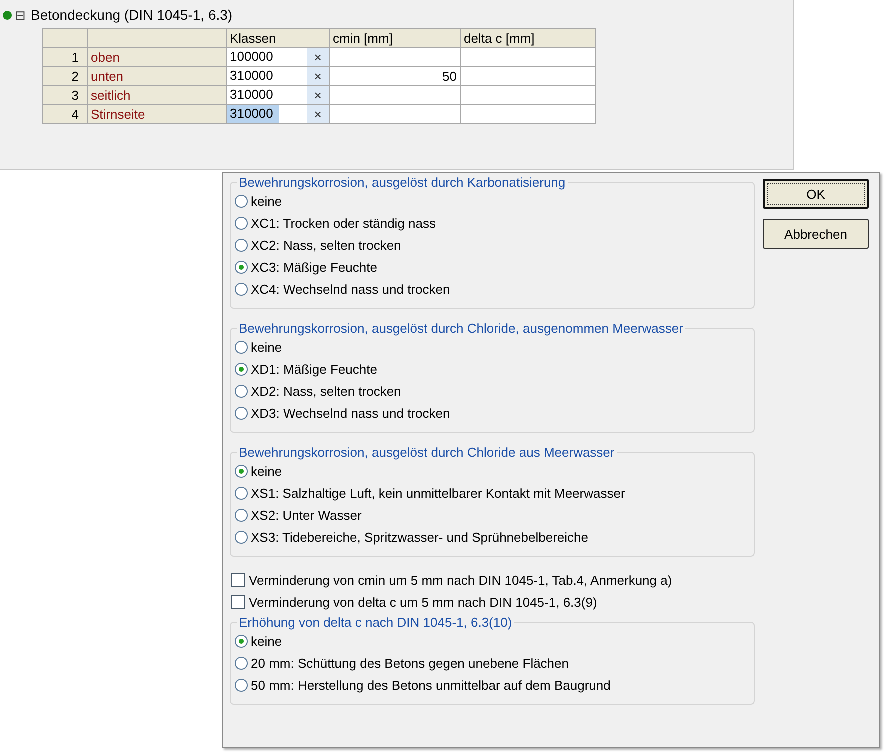 Image resolution: width=886 pixels, height=753 pixels. What do you see at coordinates (461, 328) in the screenshot?
I see `group-title: Bewehrungskorrosion, ausgelöst durch Chloride, ausgenommen Meerwasser` at bounding box center [461, 328].